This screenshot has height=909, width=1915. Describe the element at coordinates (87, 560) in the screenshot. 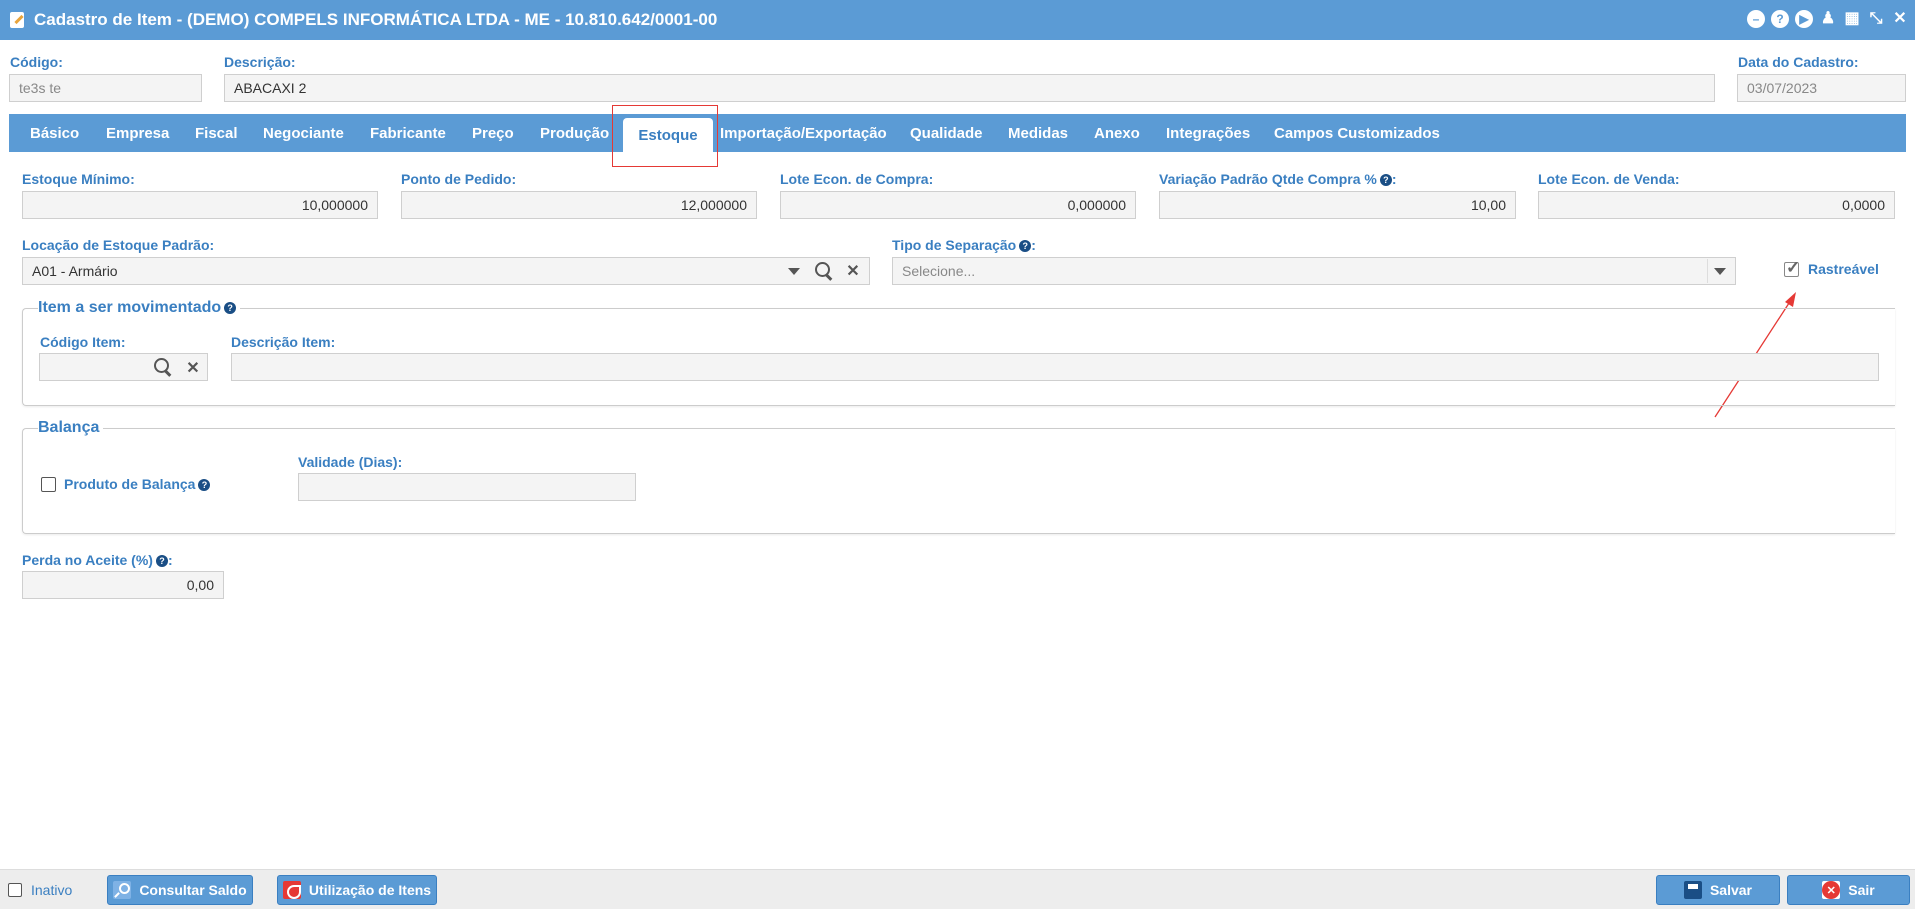

I see `perda-aceite-label-text: Perda no Aceite (%)` at that location.